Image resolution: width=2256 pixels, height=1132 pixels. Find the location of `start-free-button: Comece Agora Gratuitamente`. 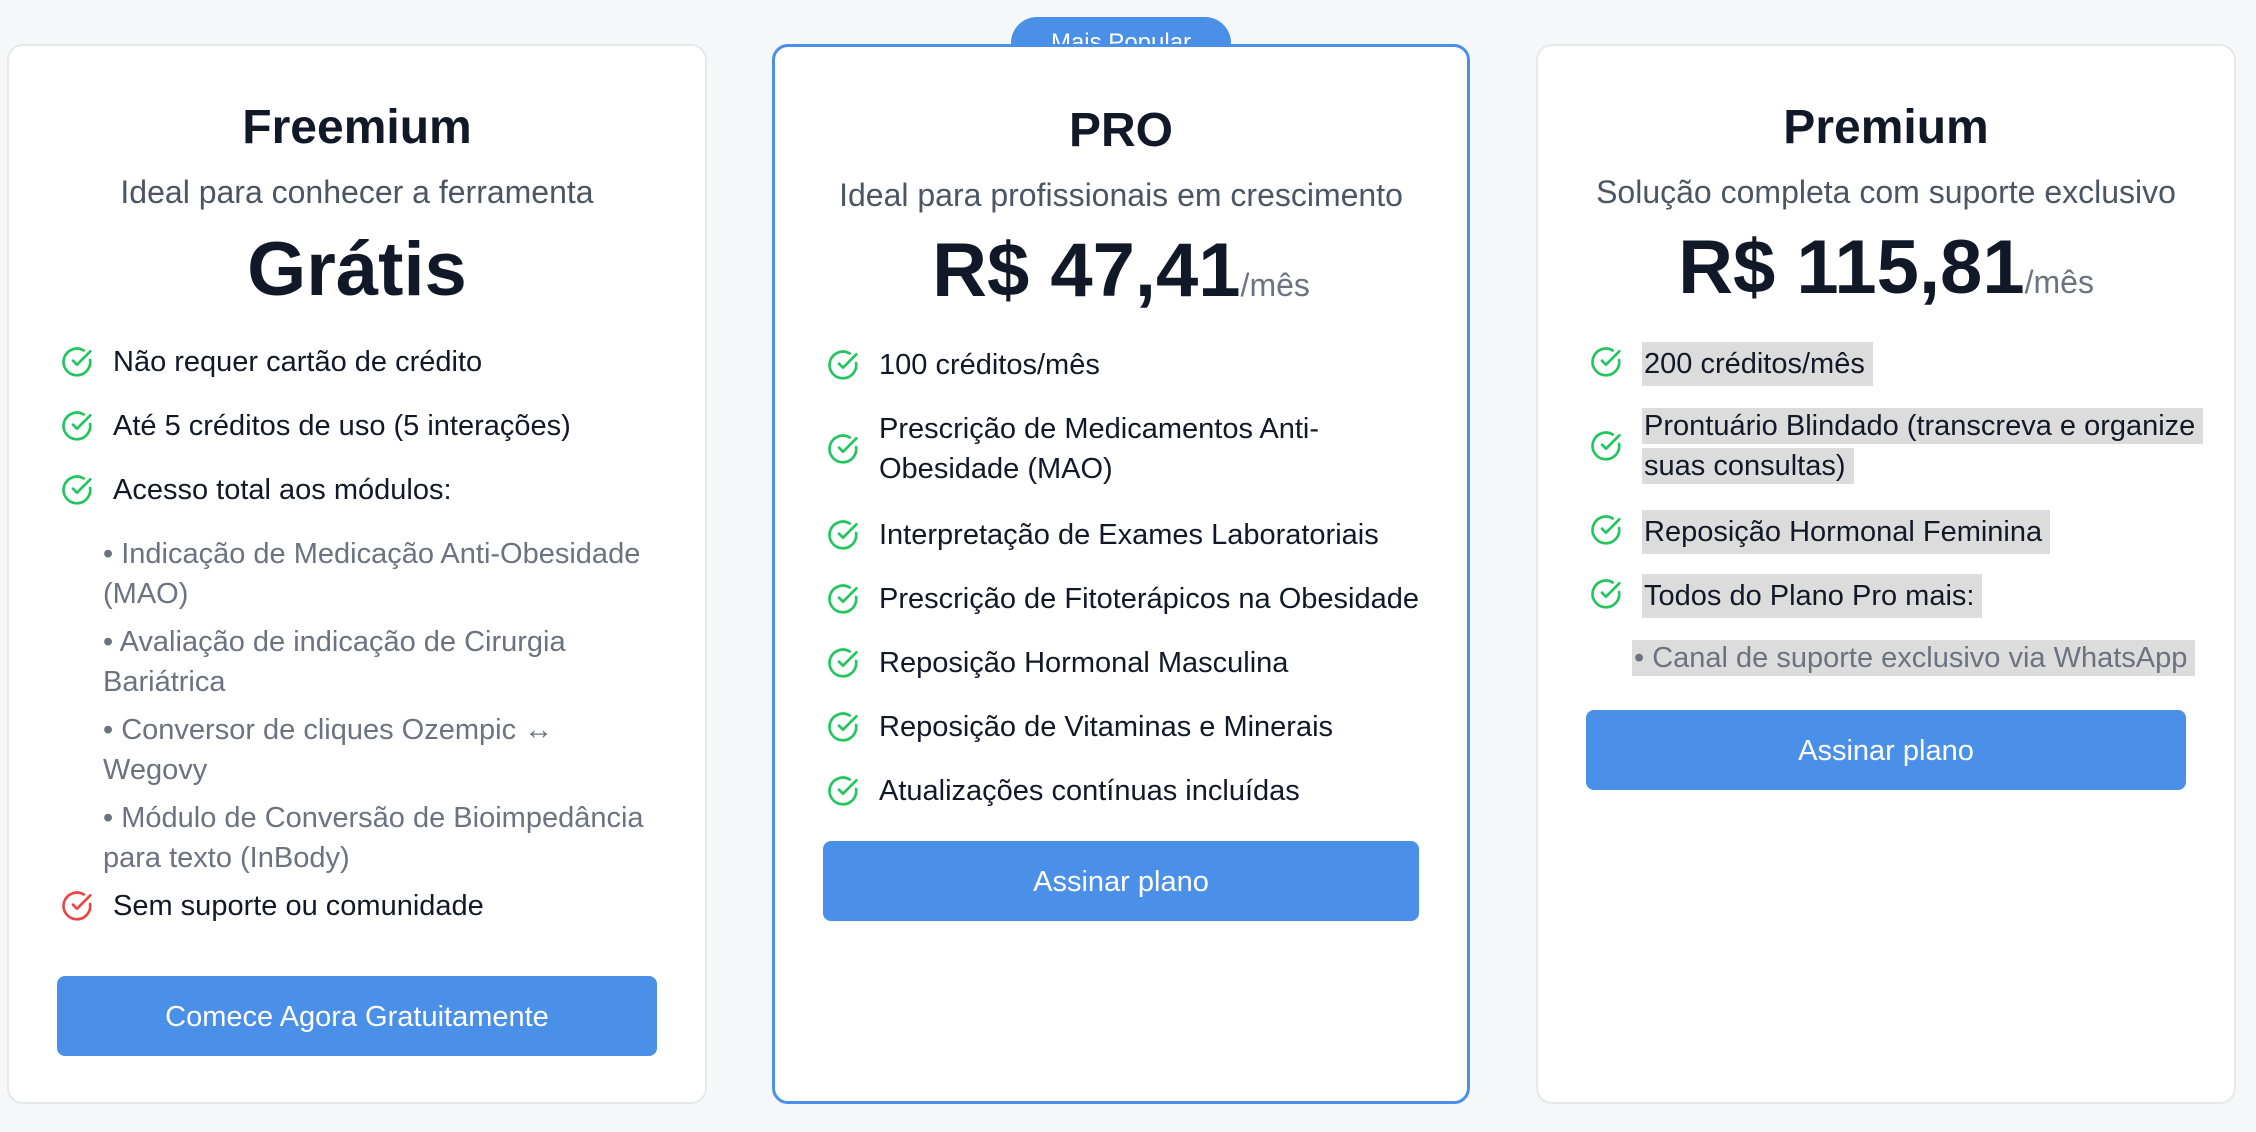

start-free-button: Comece Agora Gratuitamente is located at coordinates (357, 1016).